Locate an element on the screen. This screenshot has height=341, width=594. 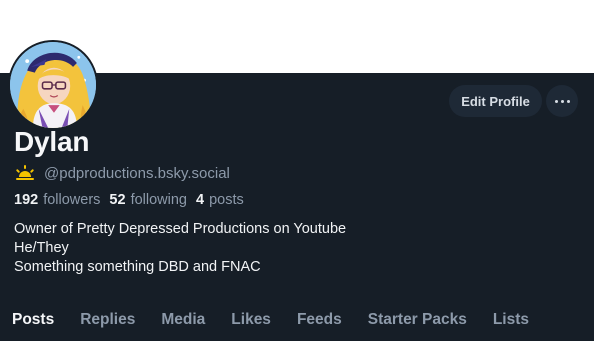
following-label: following is located at coordinates (158, 200).